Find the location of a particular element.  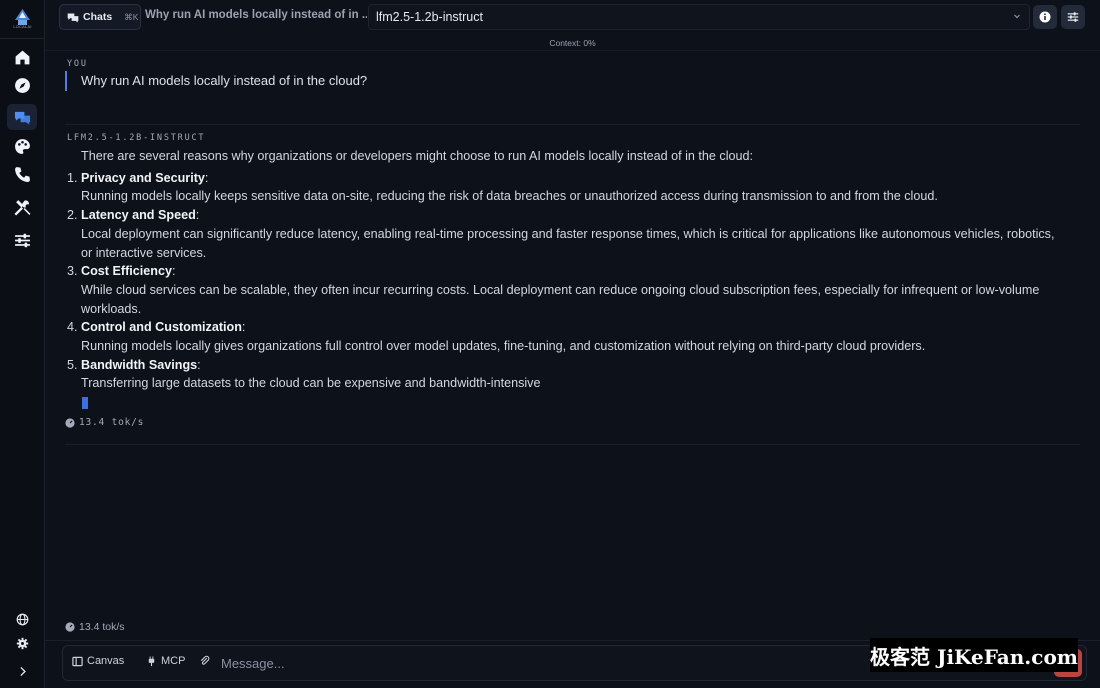

sidebar-item-tools is located at coordinates (22, 207).